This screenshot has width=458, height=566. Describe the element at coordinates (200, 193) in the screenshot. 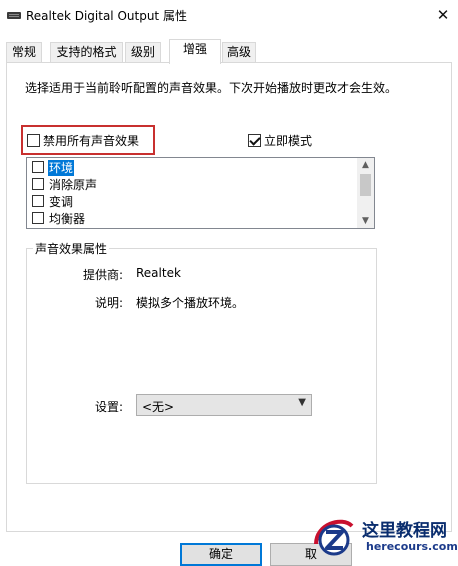

I see `effects-list: 环境 消除原声 变调 均衡器 ▲ ▼` at that location.